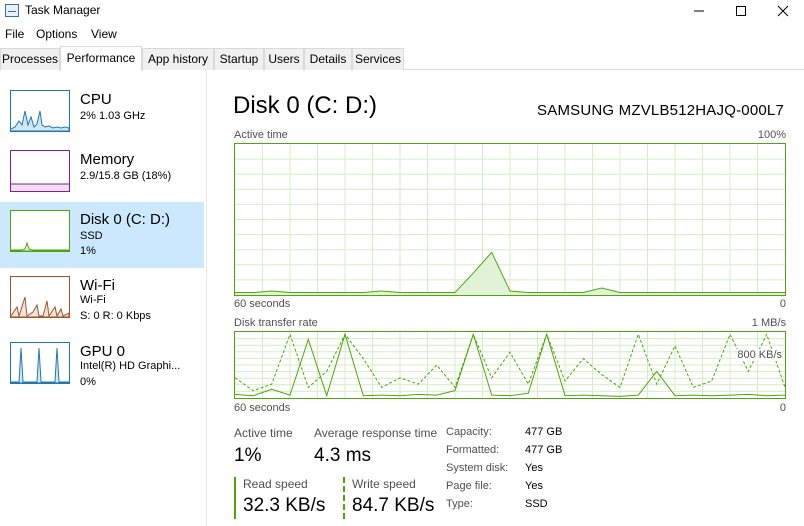  I want to click on sidebar-cpu-title: CPU, so click(96, 99).